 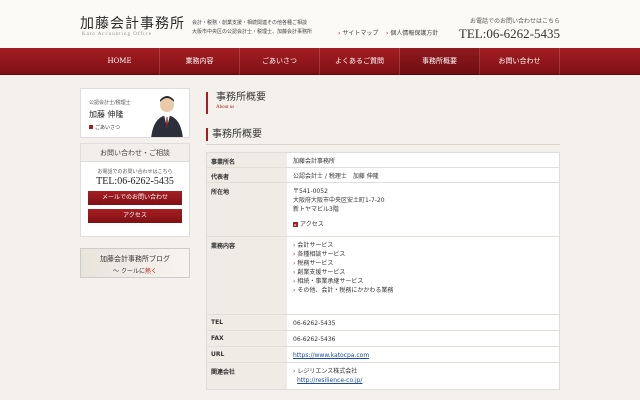 I want to click on access-link-label: アクセス, so click(x=312, y=224).